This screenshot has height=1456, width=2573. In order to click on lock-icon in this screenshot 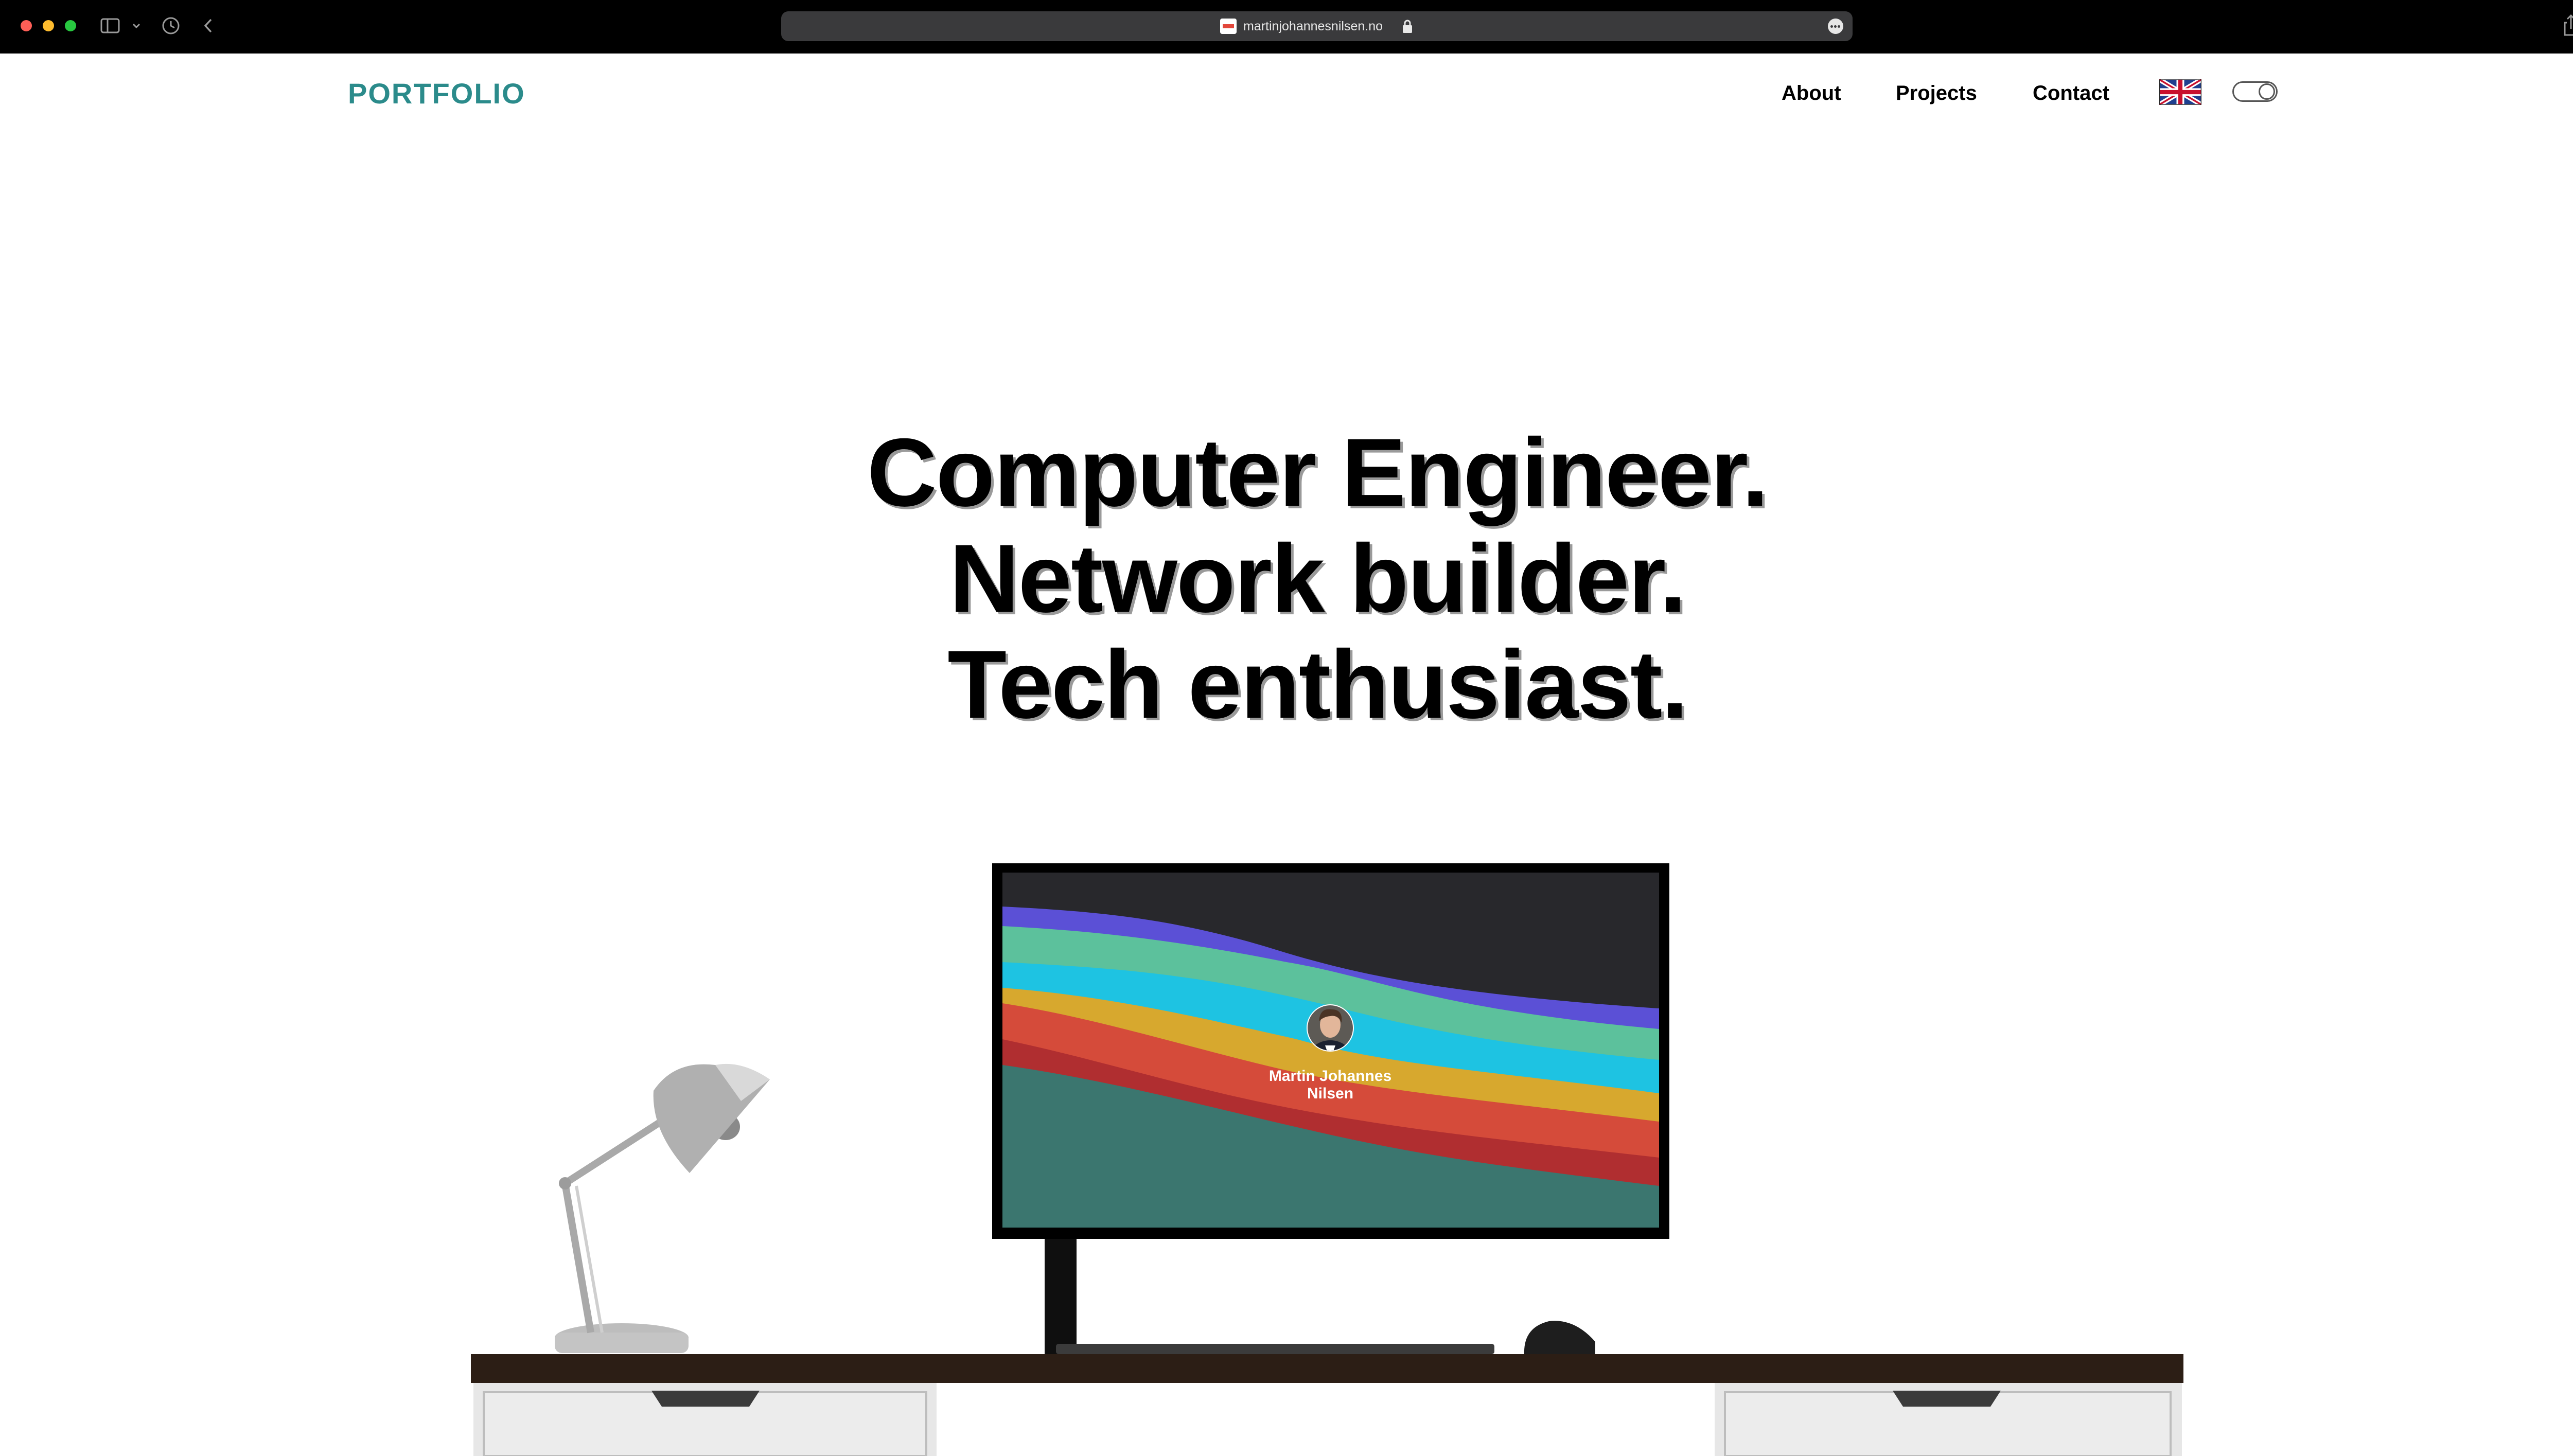, I will do `click(1407, 28)`.